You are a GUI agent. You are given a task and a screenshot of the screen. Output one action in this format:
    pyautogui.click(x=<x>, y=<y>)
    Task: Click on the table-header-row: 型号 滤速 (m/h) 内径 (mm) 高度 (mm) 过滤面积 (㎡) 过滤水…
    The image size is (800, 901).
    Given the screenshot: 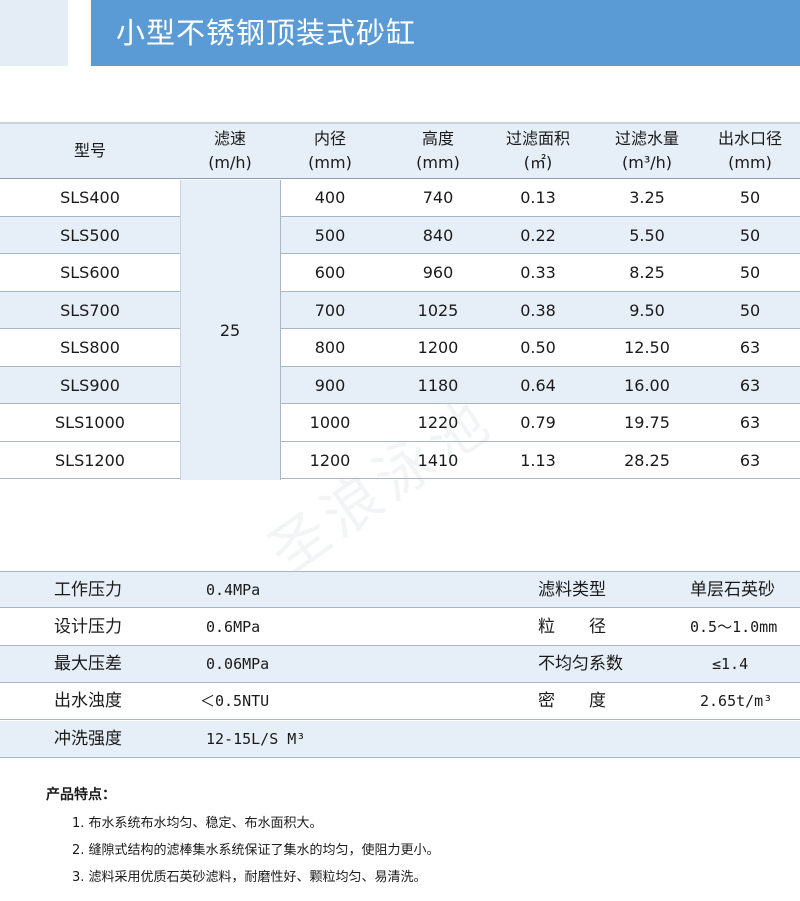 What is the action you would take?
    pyautogui.click(x=400, y=150)
    